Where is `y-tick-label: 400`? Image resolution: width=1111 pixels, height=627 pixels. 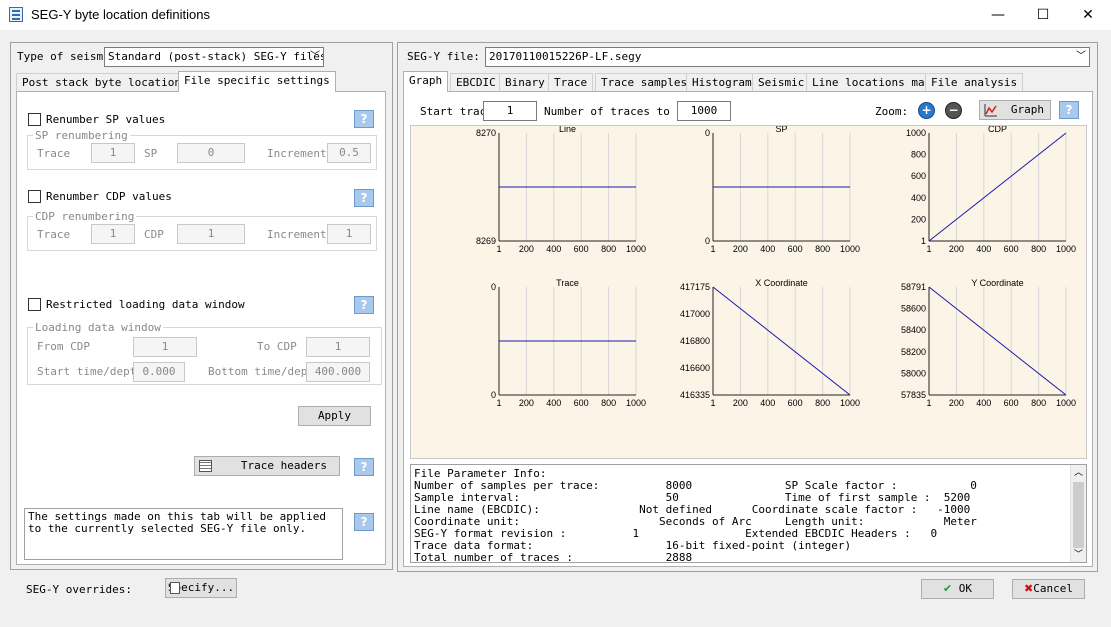
y-tick-label: 400 is located at coordinates (918, 198).